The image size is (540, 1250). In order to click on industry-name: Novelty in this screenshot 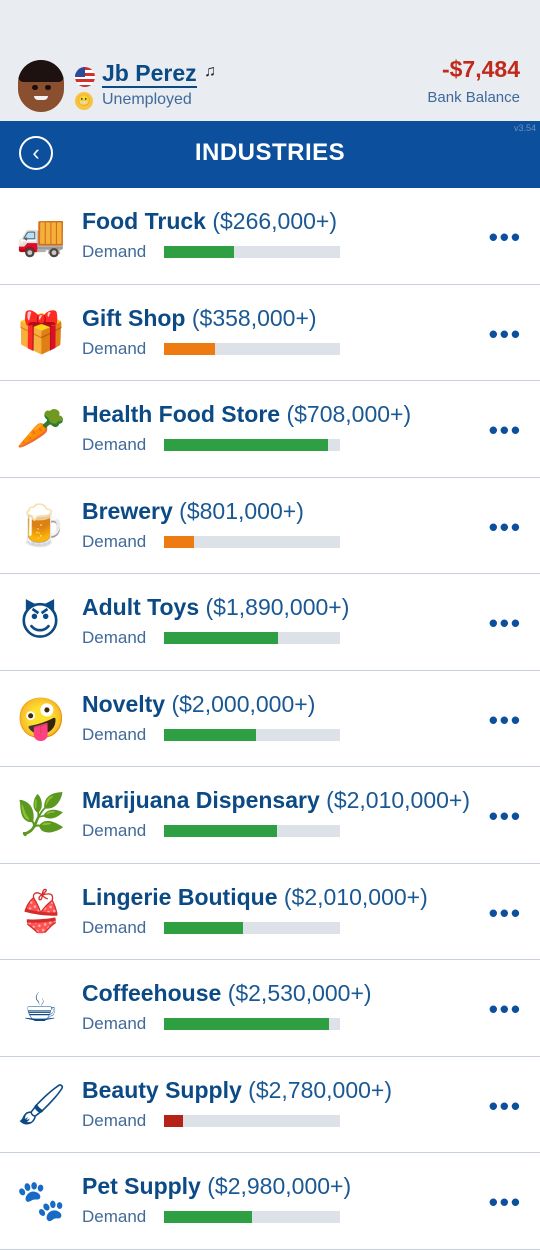, I will do `click(124, 703)`.